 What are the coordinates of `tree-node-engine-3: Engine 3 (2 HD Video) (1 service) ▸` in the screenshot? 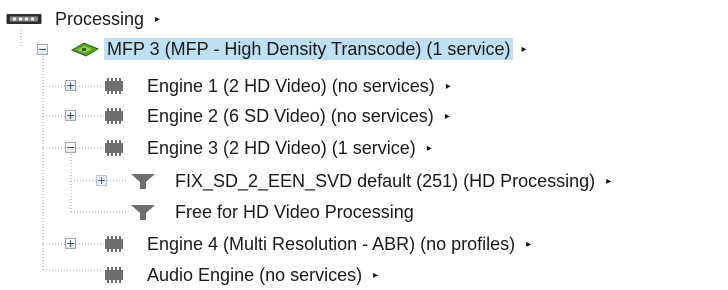 It's located at (267, 148).